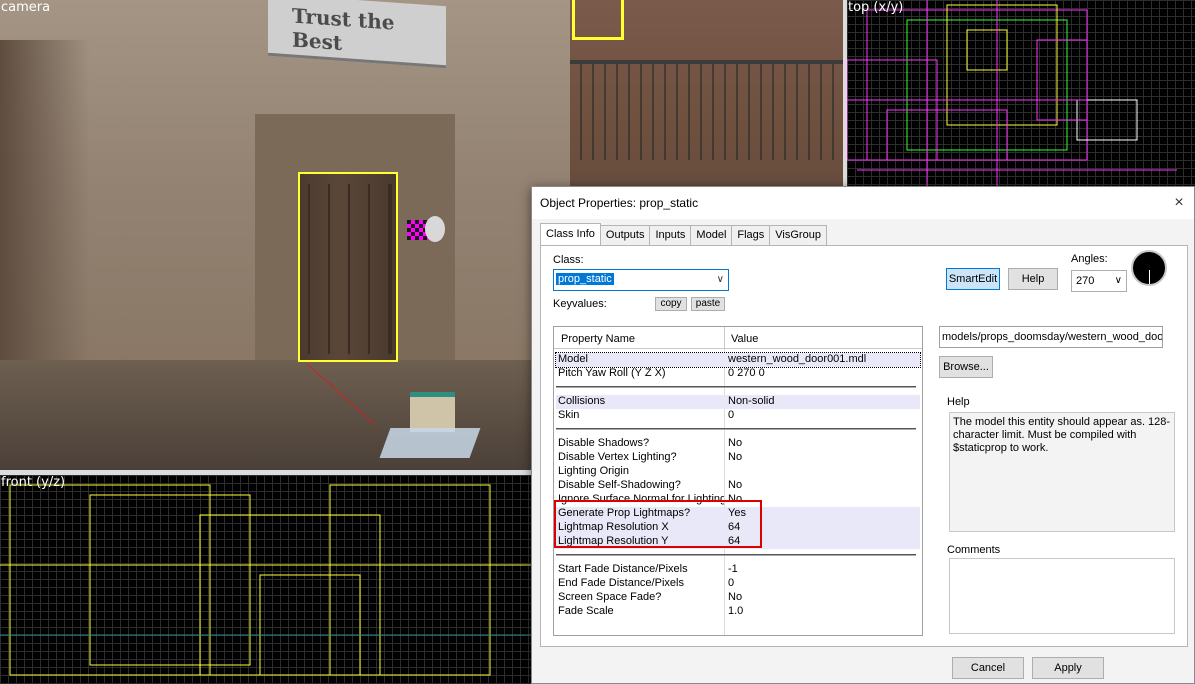  What do you see at coordinates (1033, 279) in the screenshot?
I see `help-button: Help` at bounding box center [1033, 279].